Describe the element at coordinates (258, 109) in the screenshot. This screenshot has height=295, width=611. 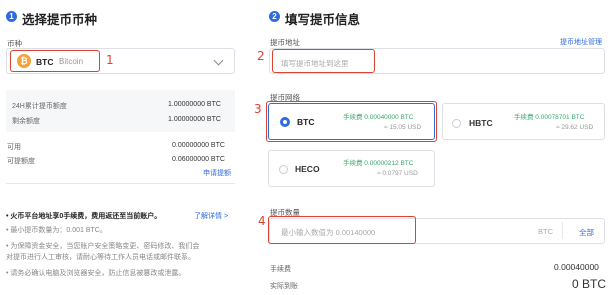
I see `annotation-number-3: 3` at that location.